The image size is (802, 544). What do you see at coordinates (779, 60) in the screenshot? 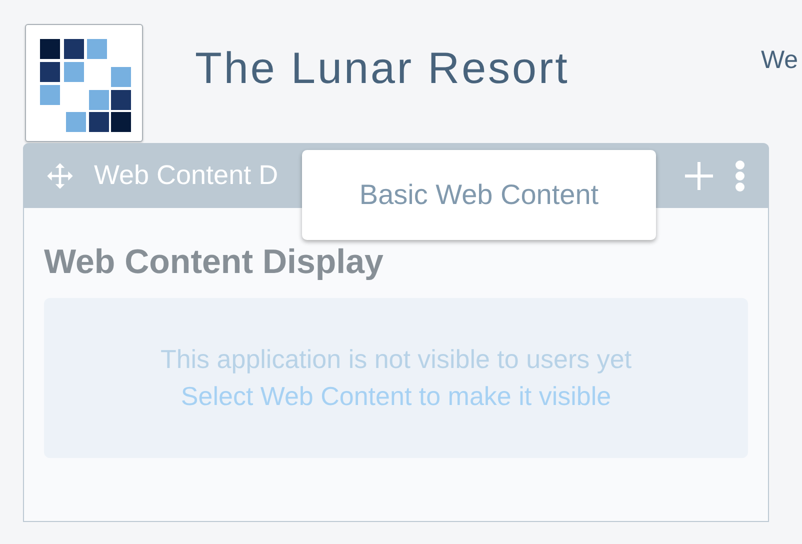
I see `nav-link: We` at bounding box center [779, 60].